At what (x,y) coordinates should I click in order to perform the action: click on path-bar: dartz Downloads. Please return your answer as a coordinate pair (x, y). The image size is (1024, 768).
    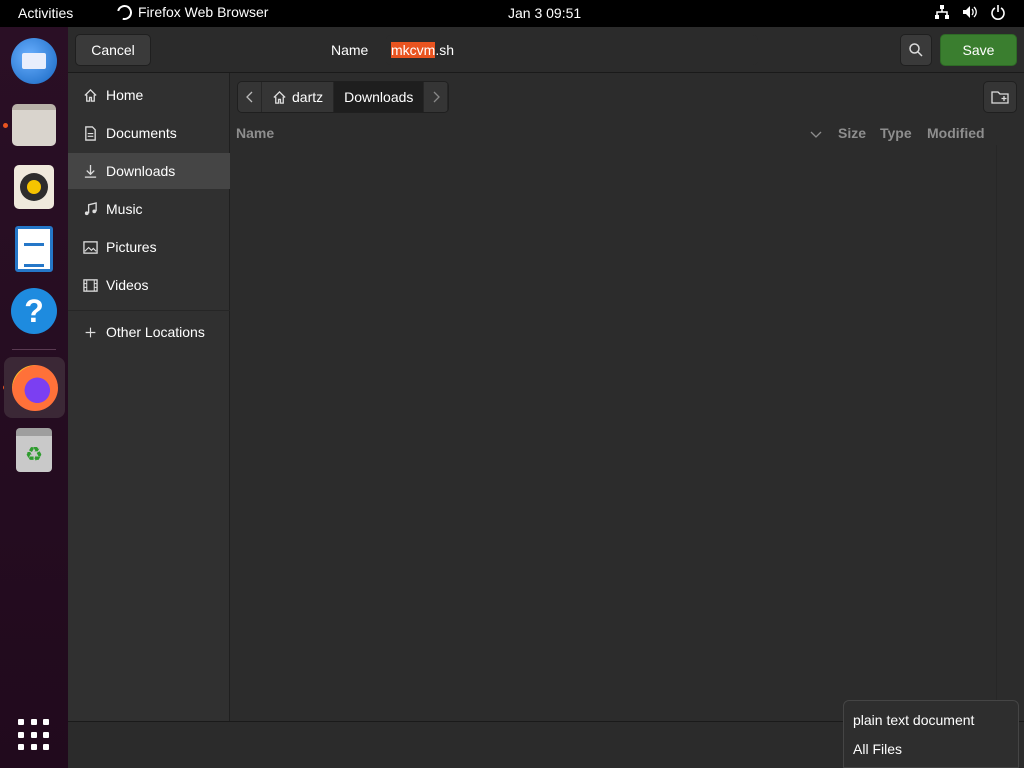
    Looking at the image, I should click on (343, 97).